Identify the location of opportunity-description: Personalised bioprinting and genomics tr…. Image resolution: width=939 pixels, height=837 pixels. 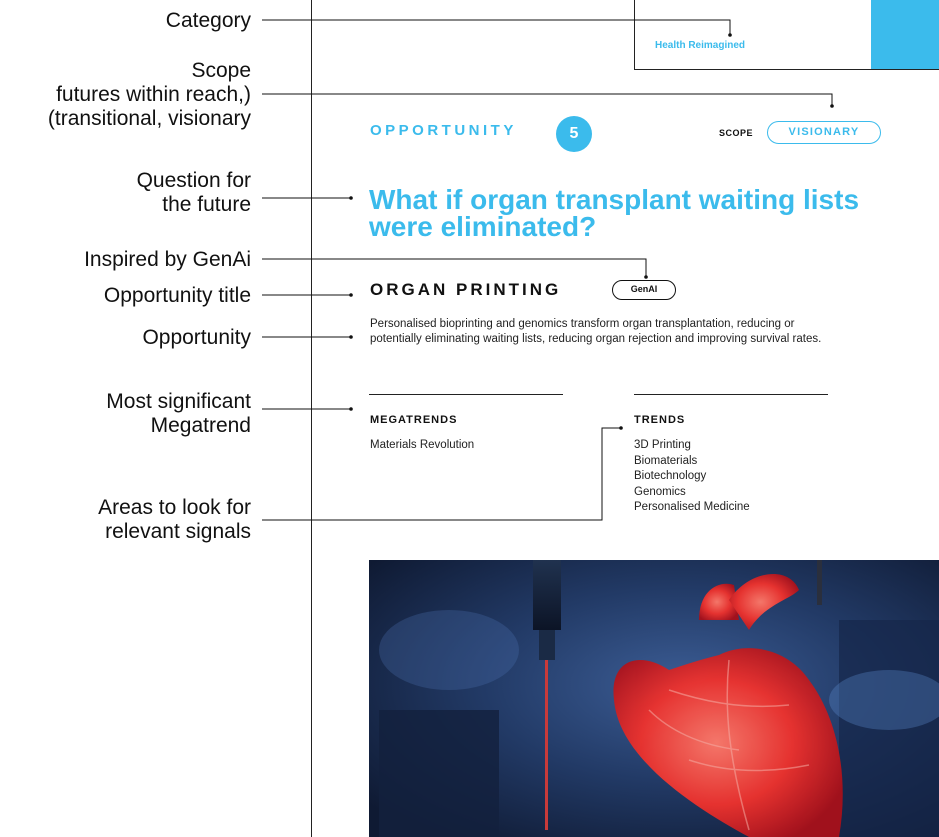
(596, 331).